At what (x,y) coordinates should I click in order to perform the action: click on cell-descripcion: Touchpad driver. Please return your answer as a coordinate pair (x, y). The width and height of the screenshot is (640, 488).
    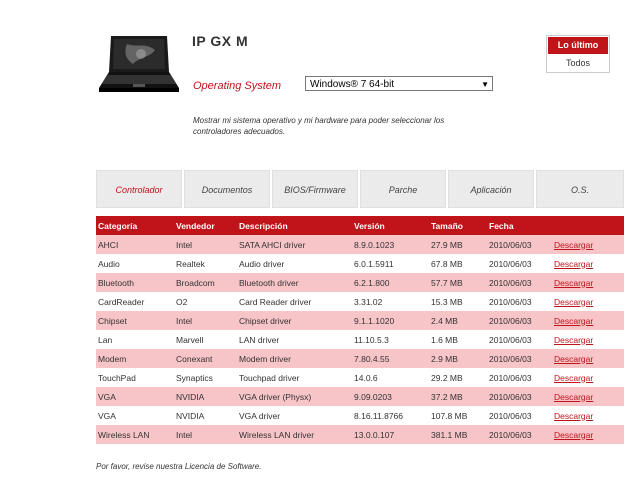
    Looking at the image, I should click on (294, 377).